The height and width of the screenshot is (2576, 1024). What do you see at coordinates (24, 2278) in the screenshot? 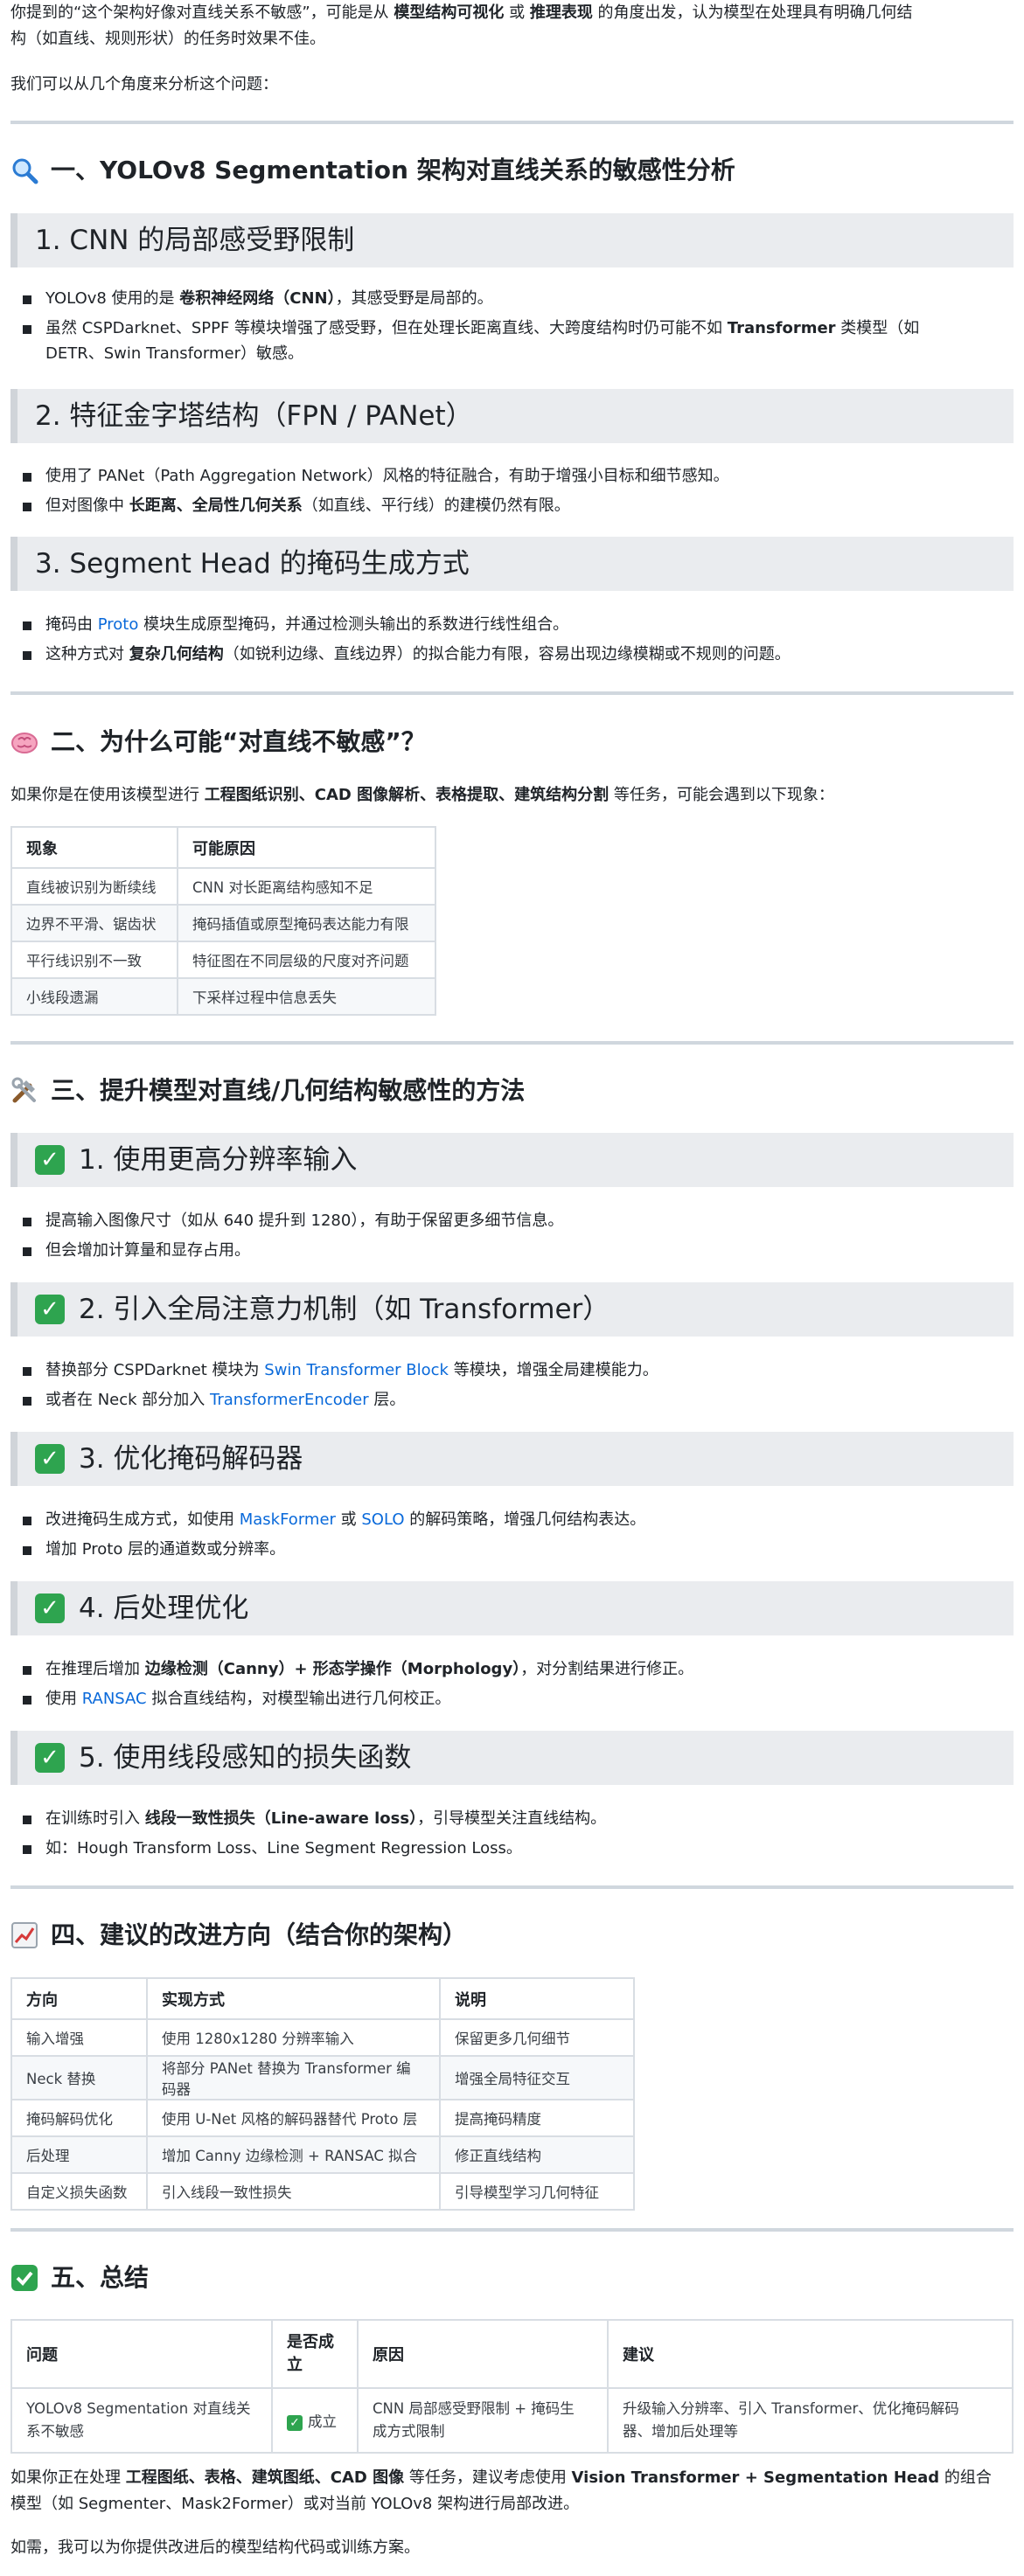
I see `check-icon` at bounding box center [24, 2278].